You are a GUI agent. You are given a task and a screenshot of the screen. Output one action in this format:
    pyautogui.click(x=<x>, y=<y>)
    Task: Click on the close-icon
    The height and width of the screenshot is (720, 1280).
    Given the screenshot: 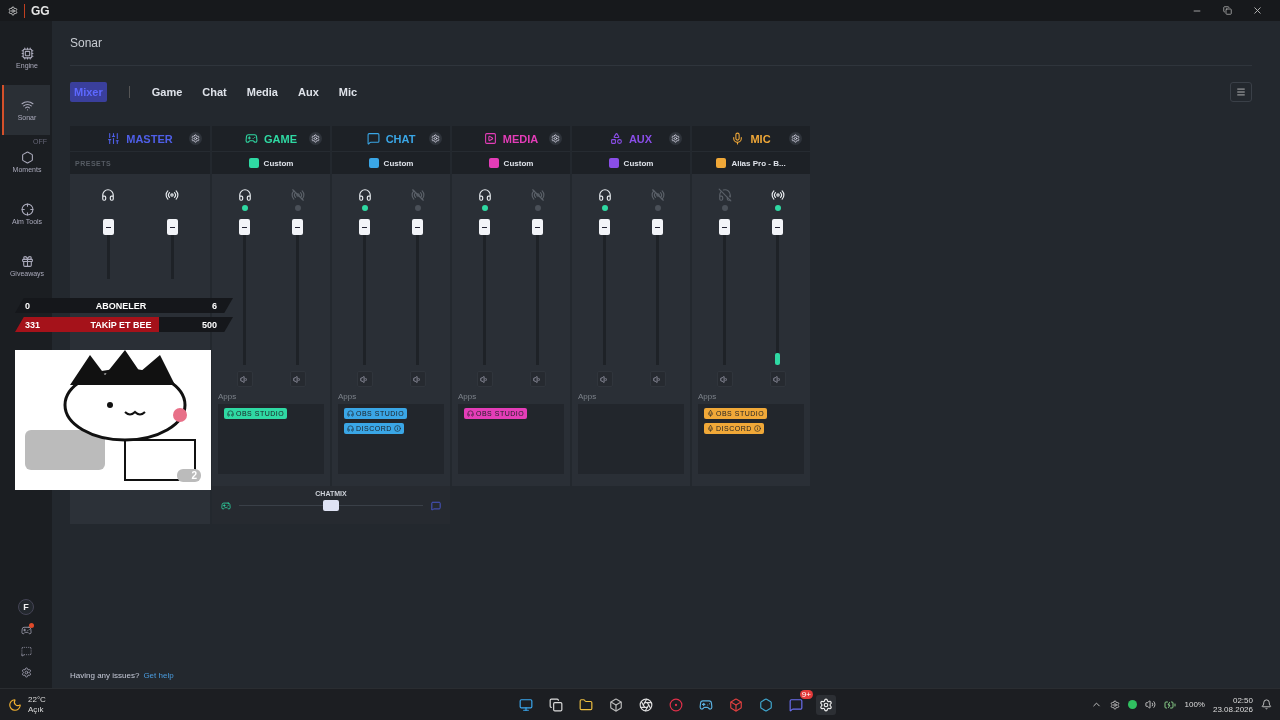 What is the action you would take?
    pyautogui.click(x=1257, y=10)
    